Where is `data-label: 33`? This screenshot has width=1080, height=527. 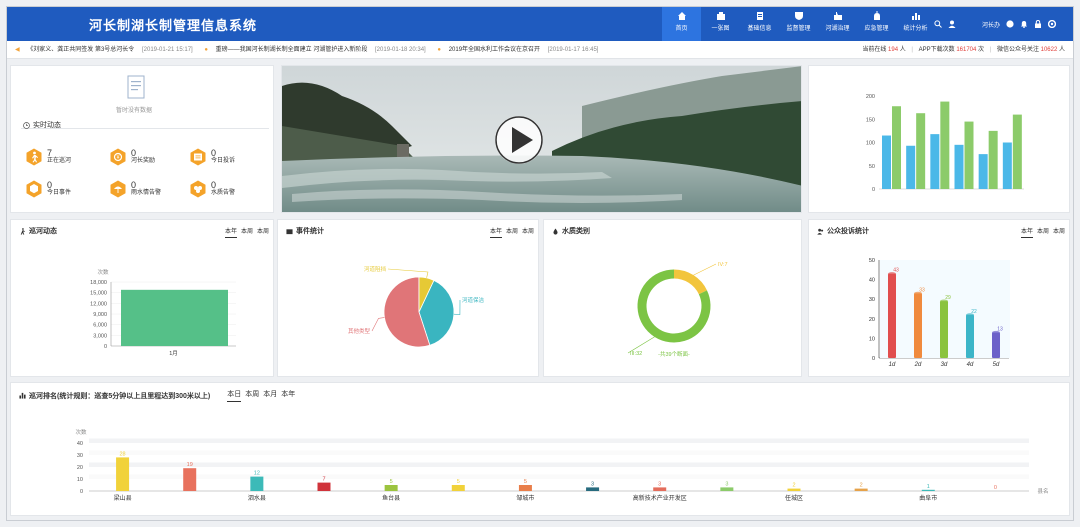
data-label: 33 is located at coordinates (922, 290).